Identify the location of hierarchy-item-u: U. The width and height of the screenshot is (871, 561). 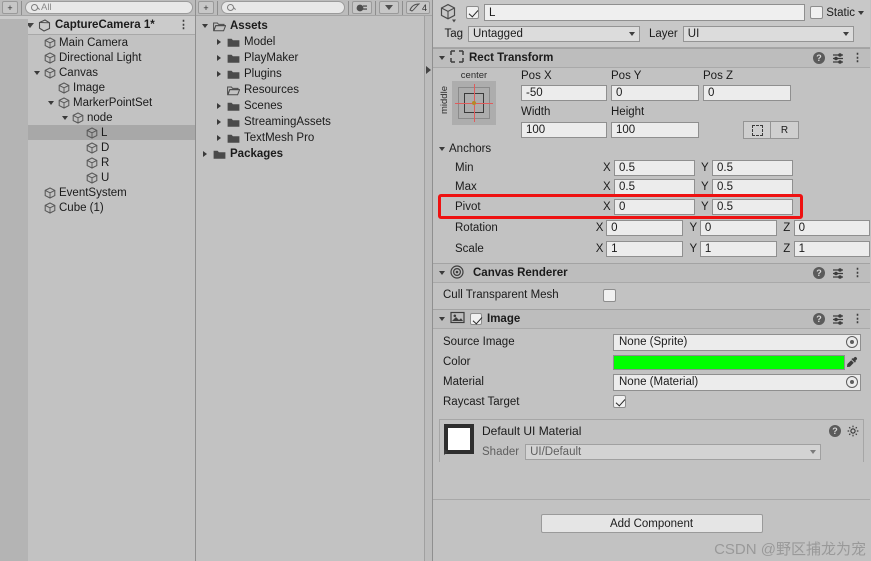
(97, 177).